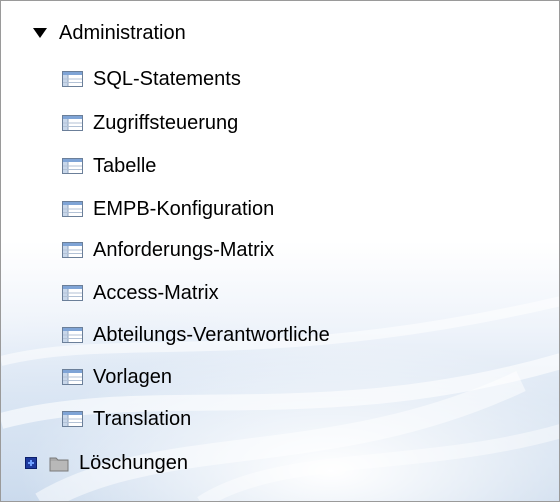 The height and width of the screenshot is (502, 560). I want to click on tree-item-zugriffsteuerung: Zugriffsteuerung, so click(150, 123).